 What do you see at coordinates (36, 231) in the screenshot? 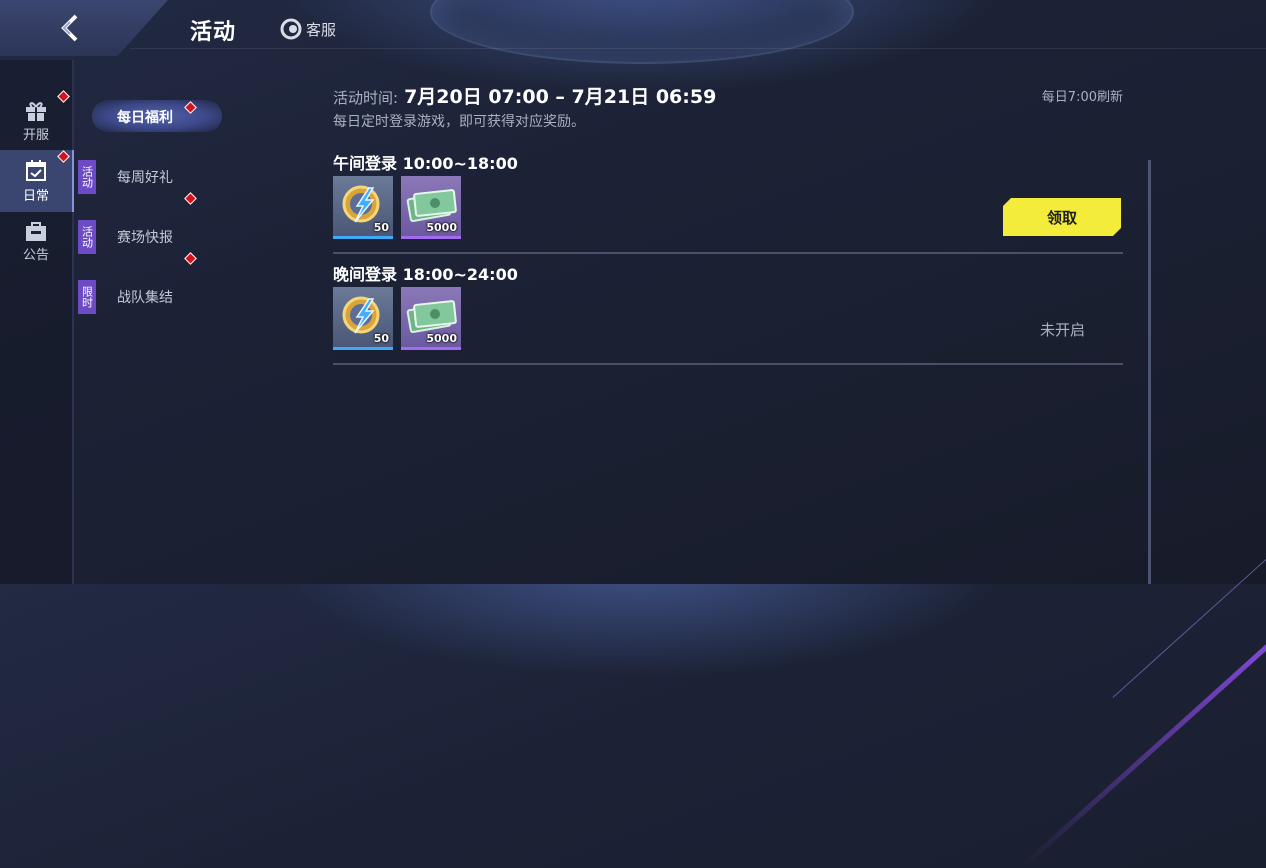
I see `bag-icon` at bounding box center [36, 231].